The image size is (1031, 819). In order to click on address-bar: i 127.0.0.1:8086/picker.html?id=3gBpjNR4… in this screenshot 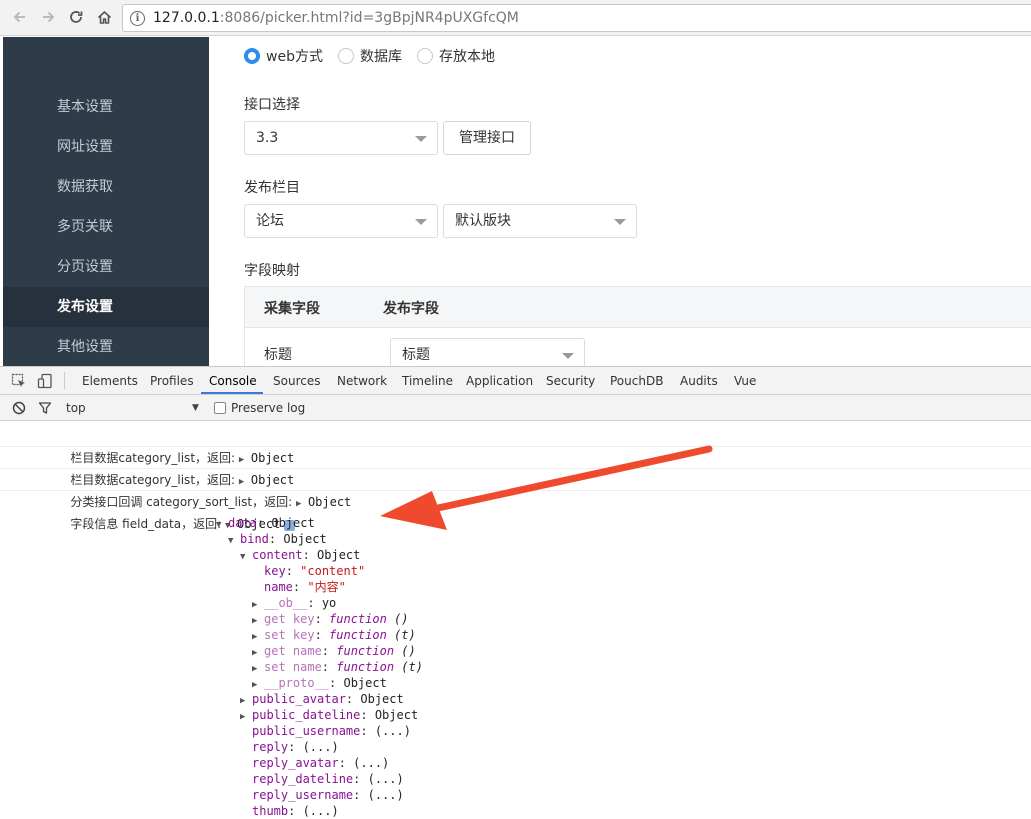, I will do `click(576, 18)`.